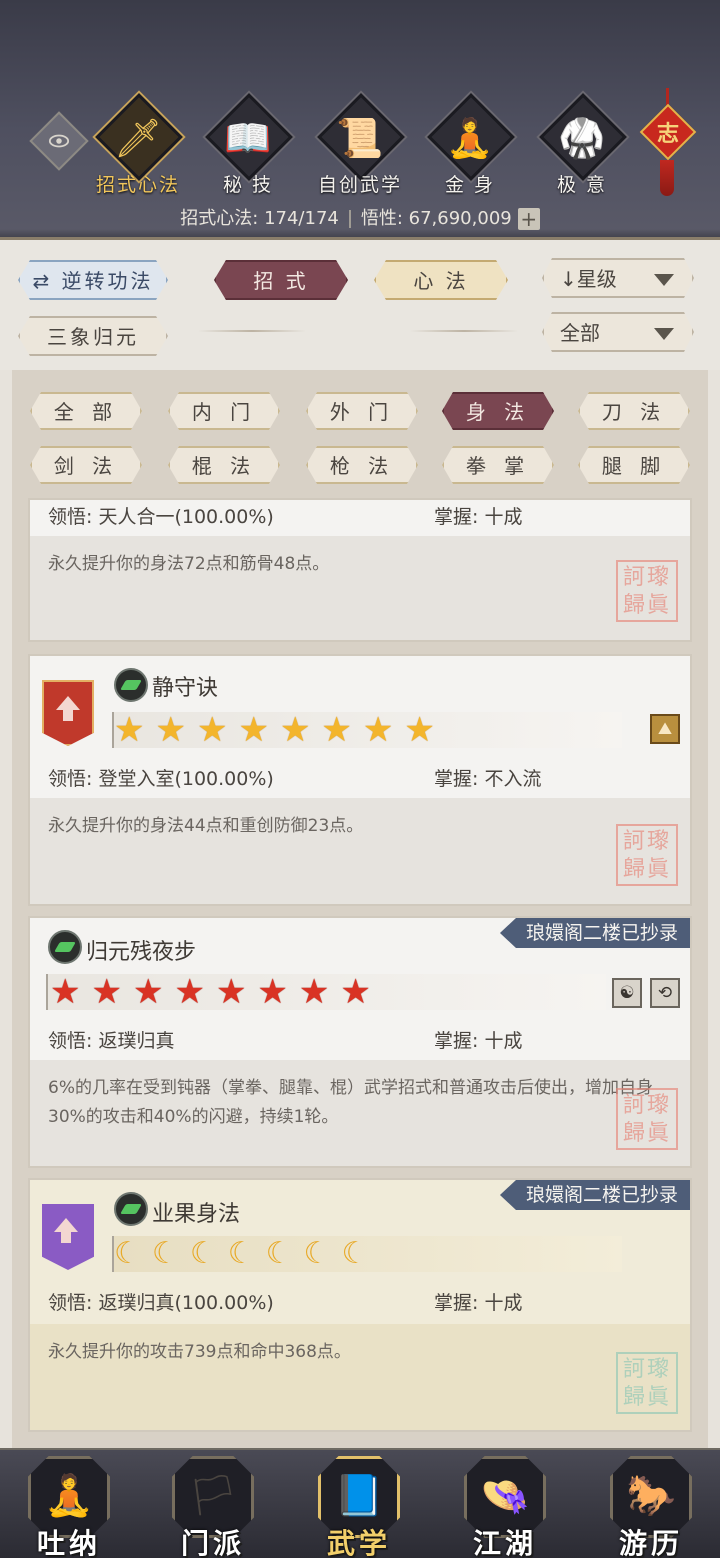 The image size is (720, 1558). Describe the element at coordinates (224, 411) in the screenshot. I see `category-internal: 内 门` at that location.